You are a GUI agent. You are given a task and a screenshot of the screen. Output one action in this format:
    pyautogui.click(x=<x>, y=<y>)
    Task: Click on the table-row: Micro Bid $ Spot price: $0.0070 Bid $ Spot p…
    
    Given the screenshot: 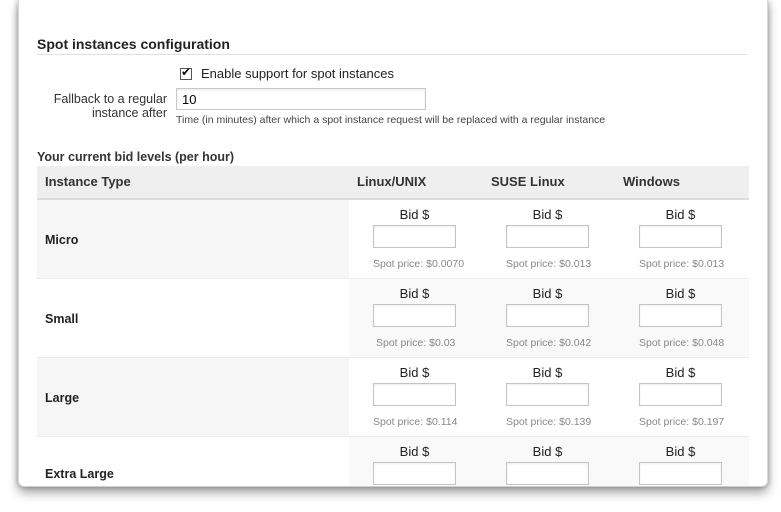 What is the action you would take?
    pyautogui.click(x=393, y=239)
    